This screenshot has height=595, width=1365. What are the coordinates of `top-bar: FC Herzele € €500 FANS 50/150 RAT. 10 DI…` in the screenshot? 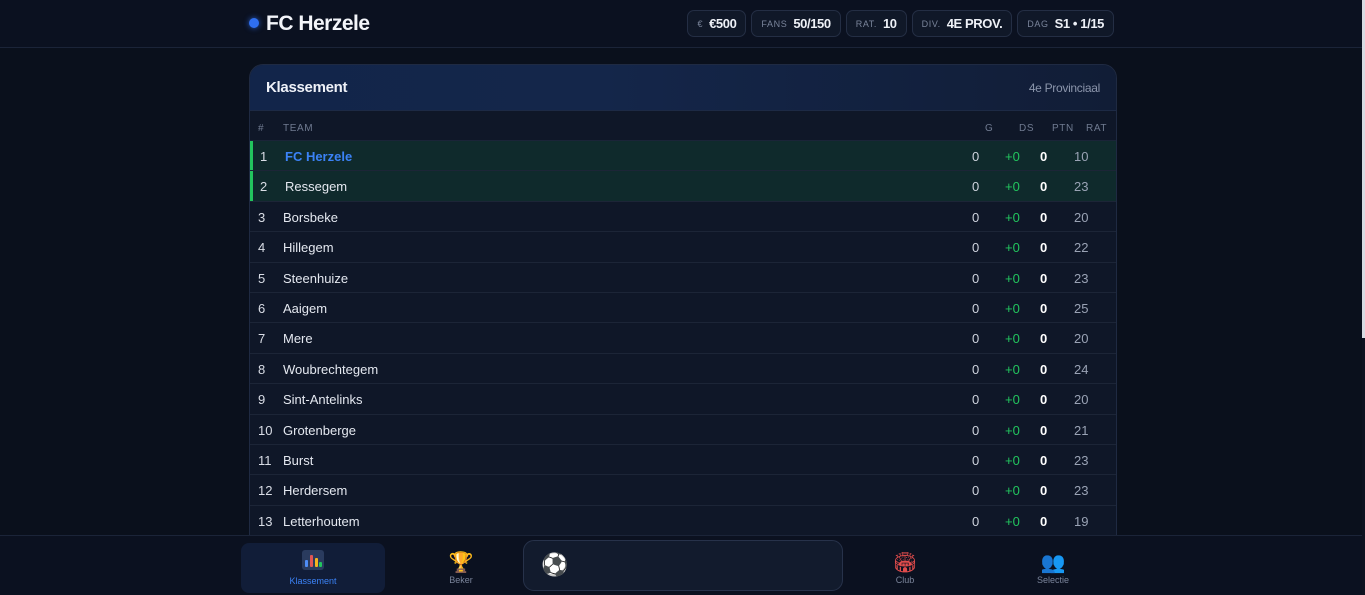 It's located at (681, 24).